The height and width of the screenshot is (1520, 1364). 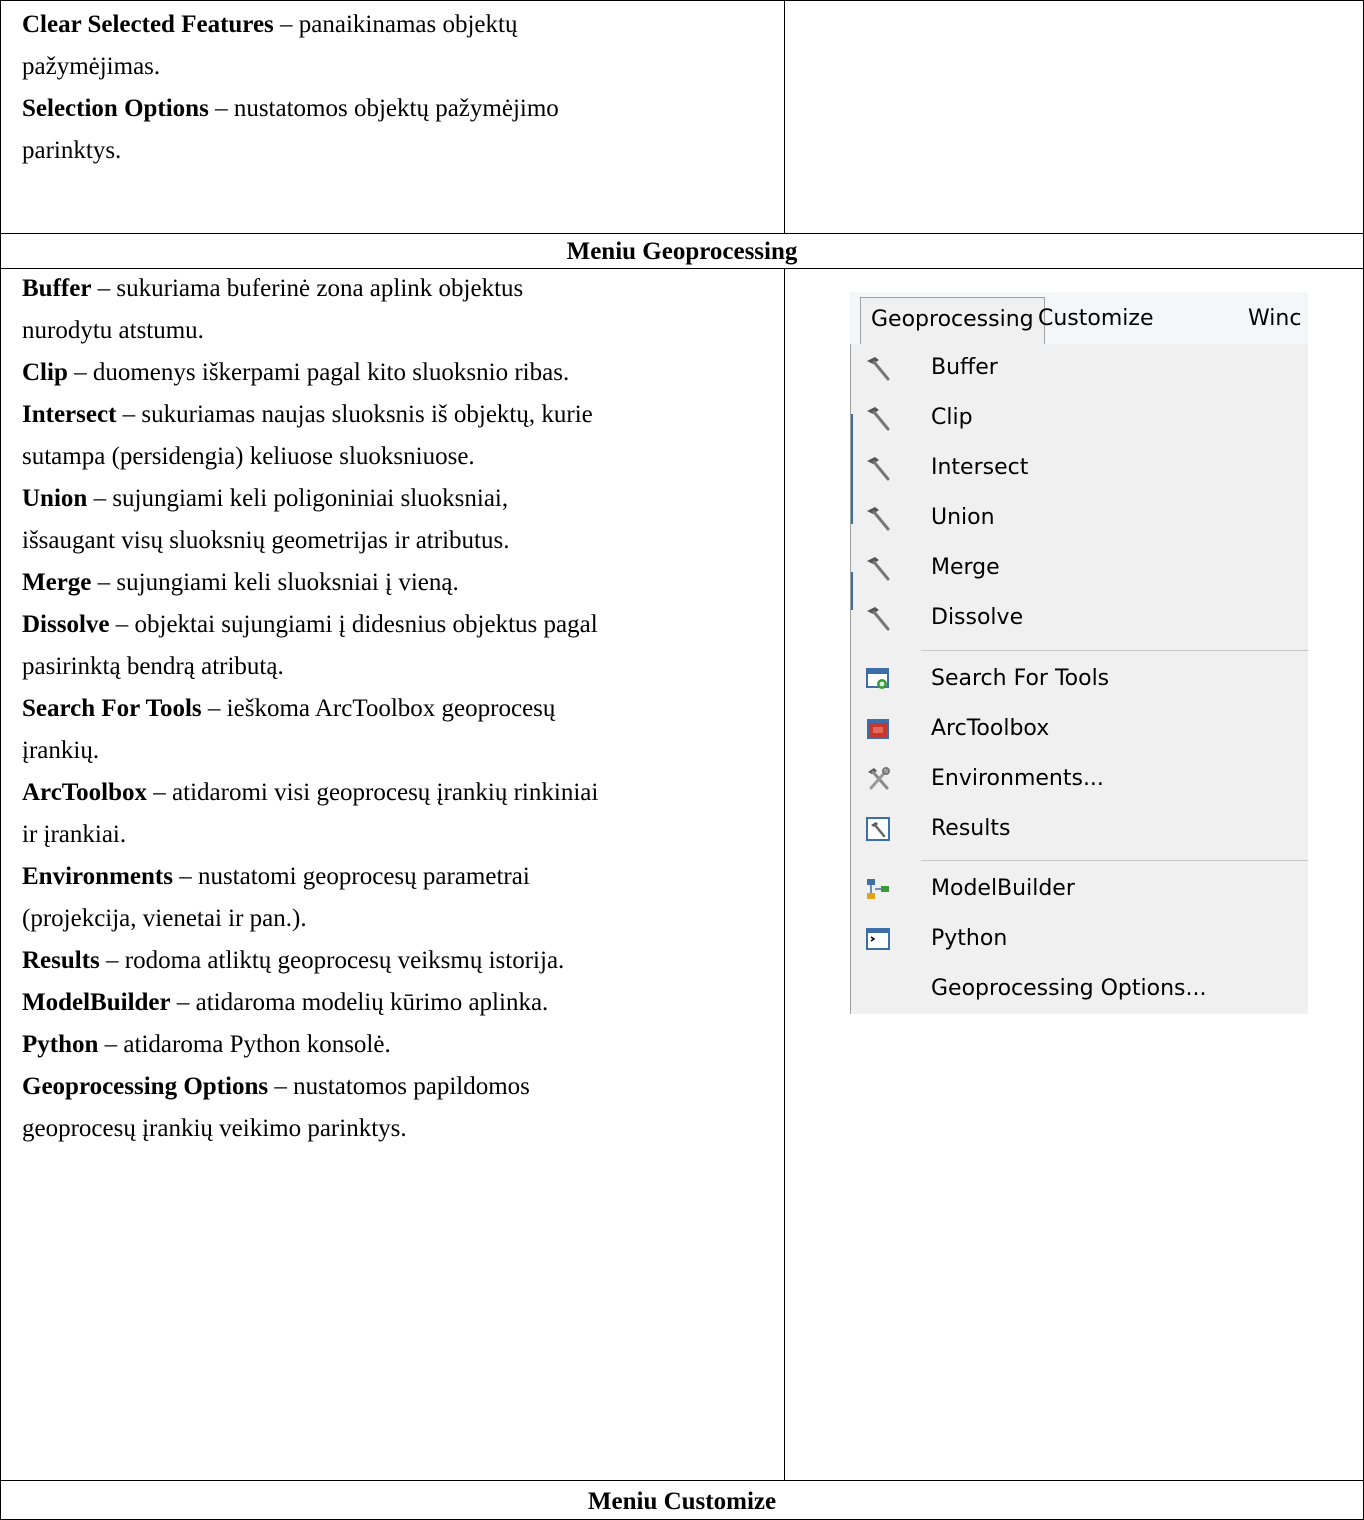 What do you see at coordinates (980, 467) in the screenshot?
I see `menu-item-label: Intersect` at bounding box center [980, 467].